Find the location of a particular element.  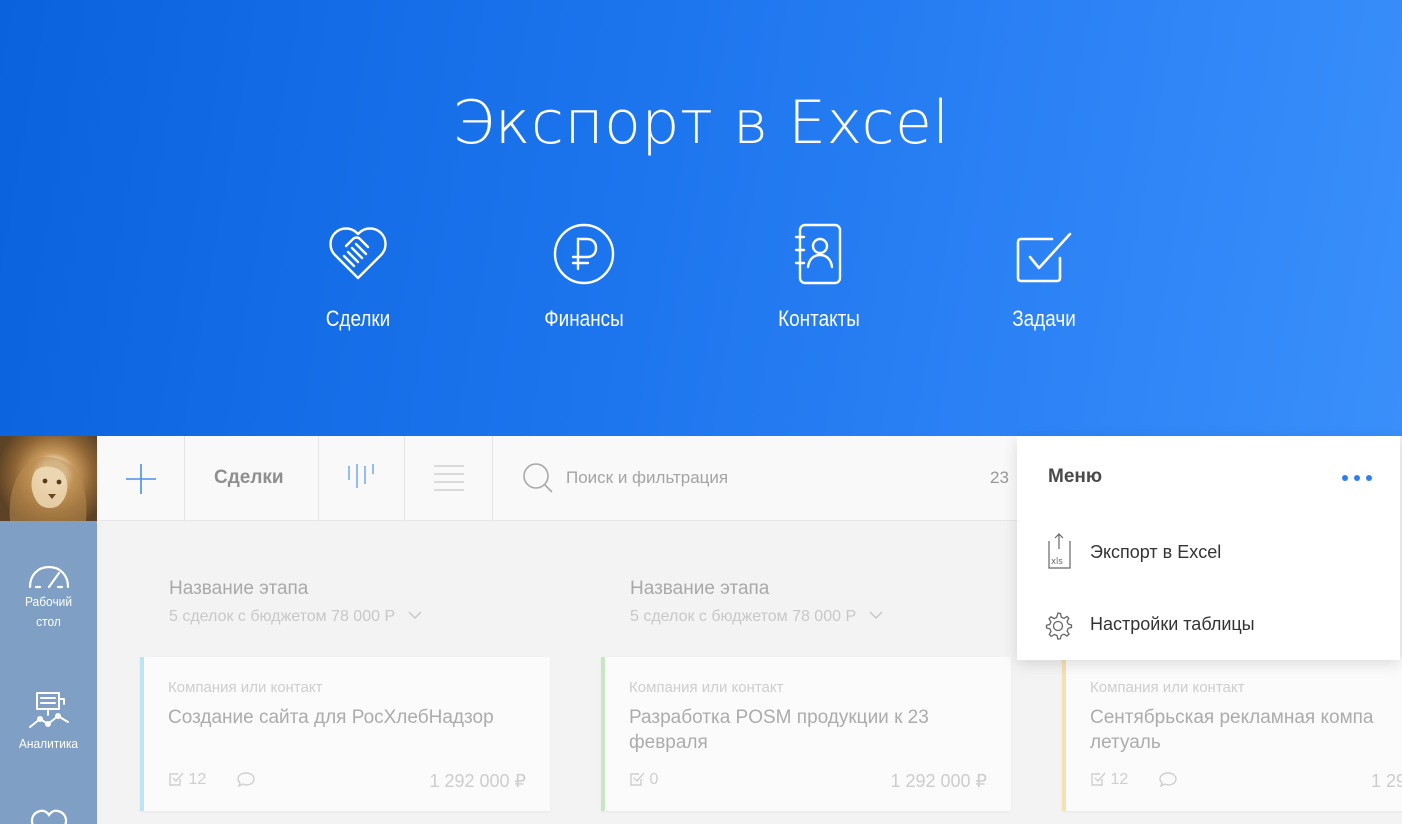

pipeline-icon is located at coordinates (361, 476).